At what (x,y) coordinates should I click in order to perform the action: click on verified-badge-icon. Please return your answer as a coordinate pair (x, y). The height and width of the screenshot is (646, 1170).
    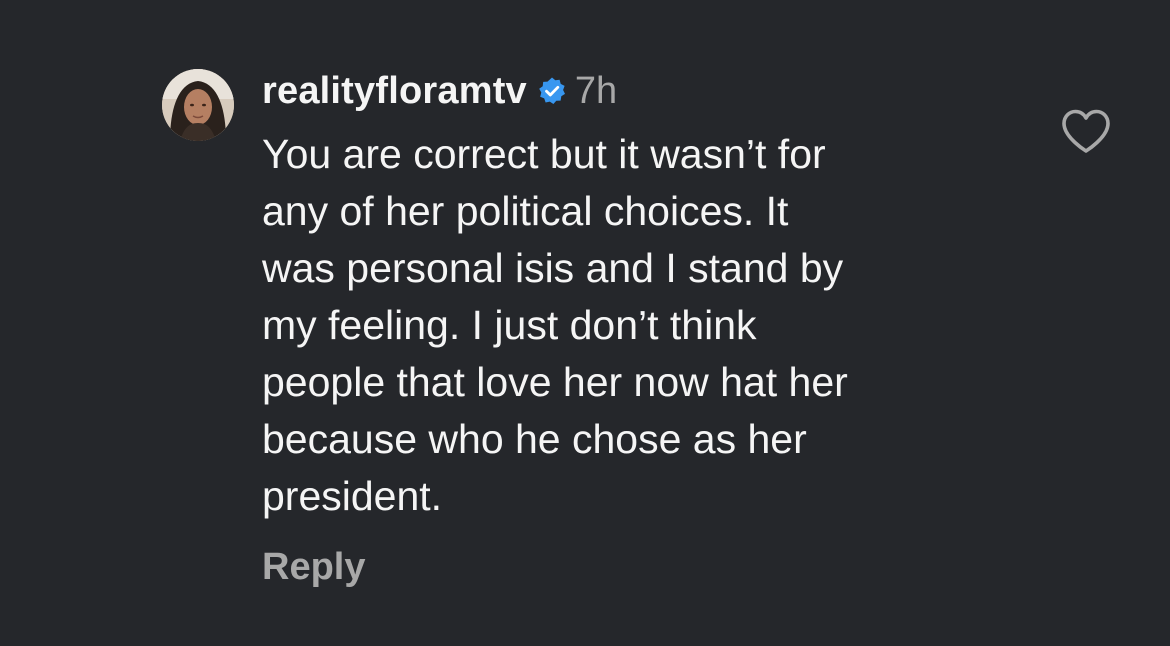
    Looking at the image, I should click on (552, 91).